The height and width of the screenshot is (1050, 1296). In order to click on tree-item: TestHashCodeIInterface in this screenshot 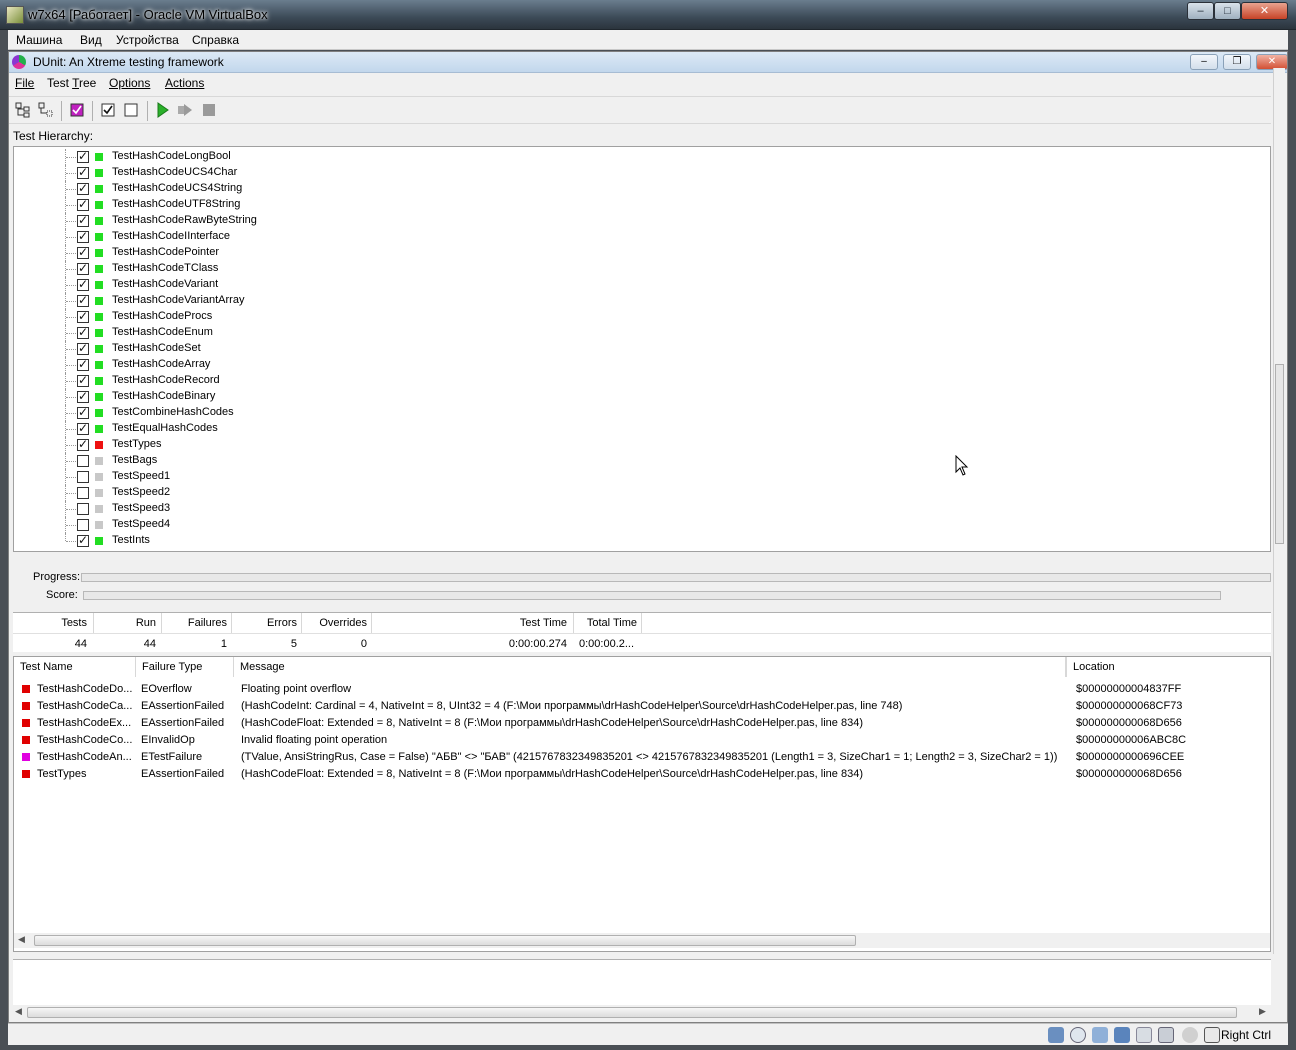, I will do `click(314, 237)`.